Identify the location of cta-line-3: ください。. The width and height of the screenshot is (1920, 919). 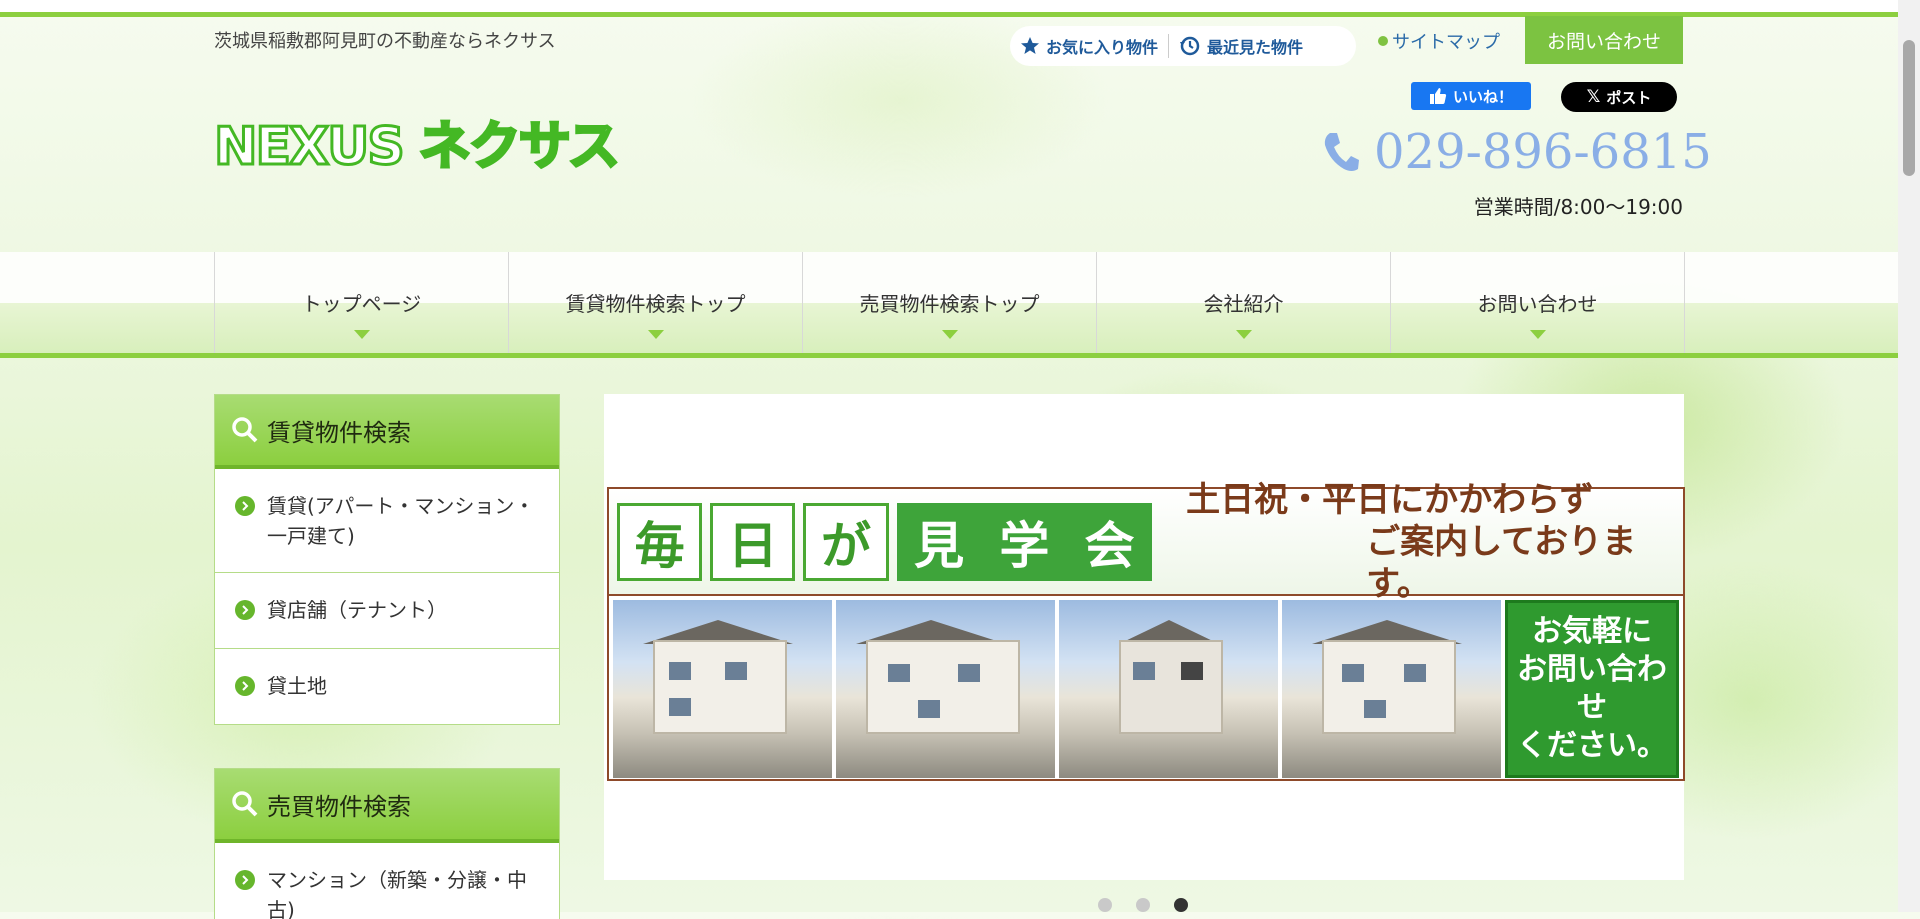
(1592, 745).